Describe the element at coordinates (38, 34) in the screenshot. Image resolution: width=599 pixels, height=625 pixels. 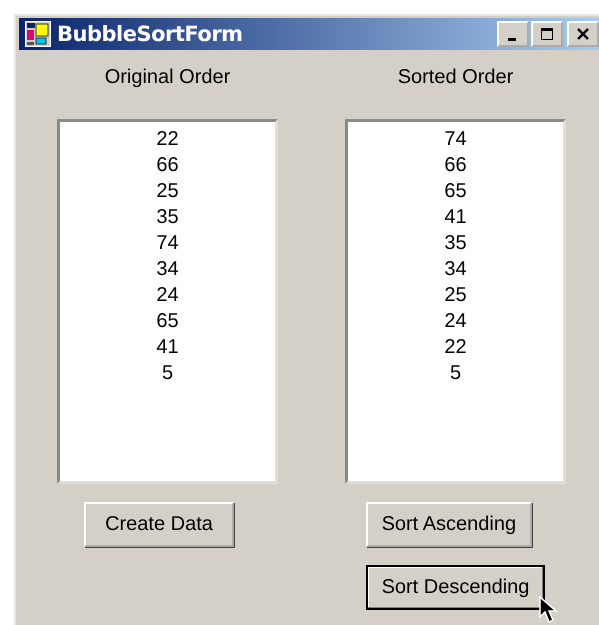
I see `app-icon` at that location.